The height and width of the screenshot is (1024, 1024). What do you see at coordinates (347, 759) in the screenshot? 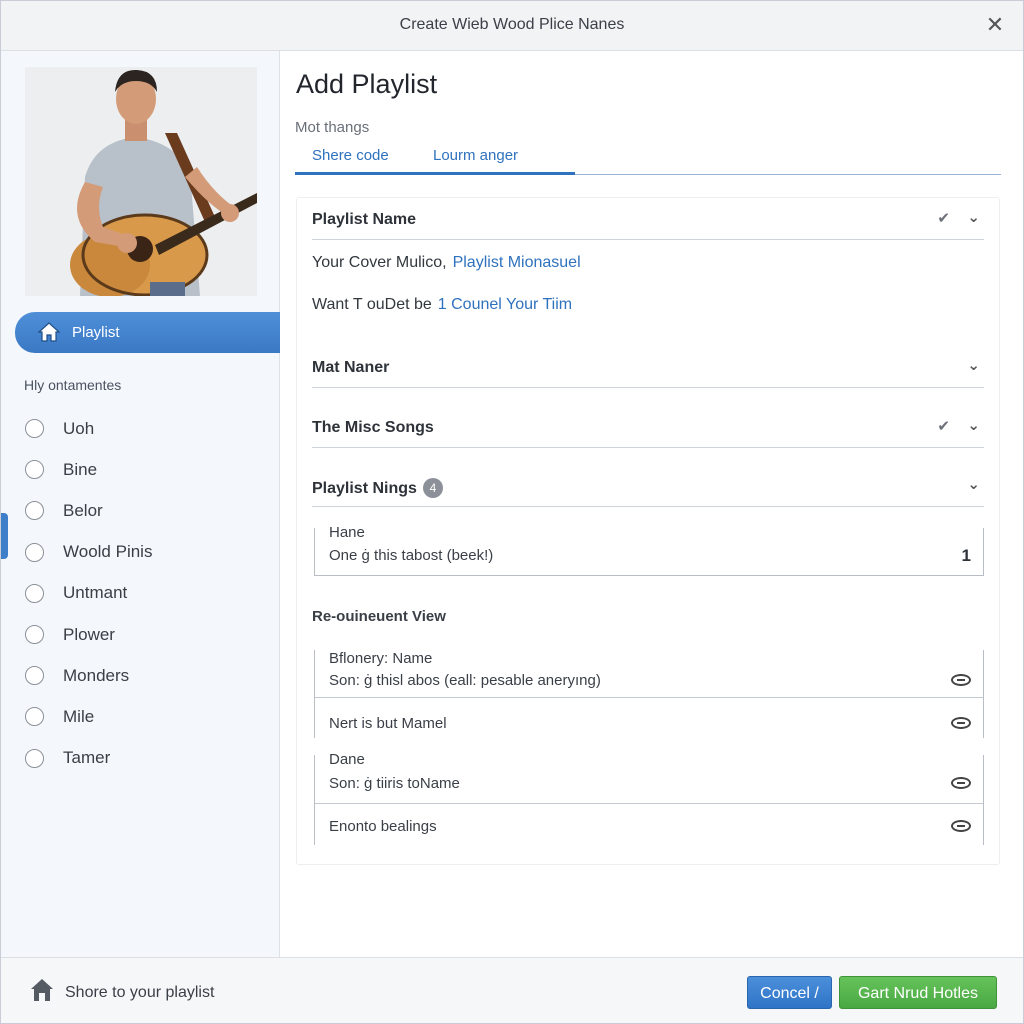
I see `row-label: Dane` at bounding box center [347, 759].